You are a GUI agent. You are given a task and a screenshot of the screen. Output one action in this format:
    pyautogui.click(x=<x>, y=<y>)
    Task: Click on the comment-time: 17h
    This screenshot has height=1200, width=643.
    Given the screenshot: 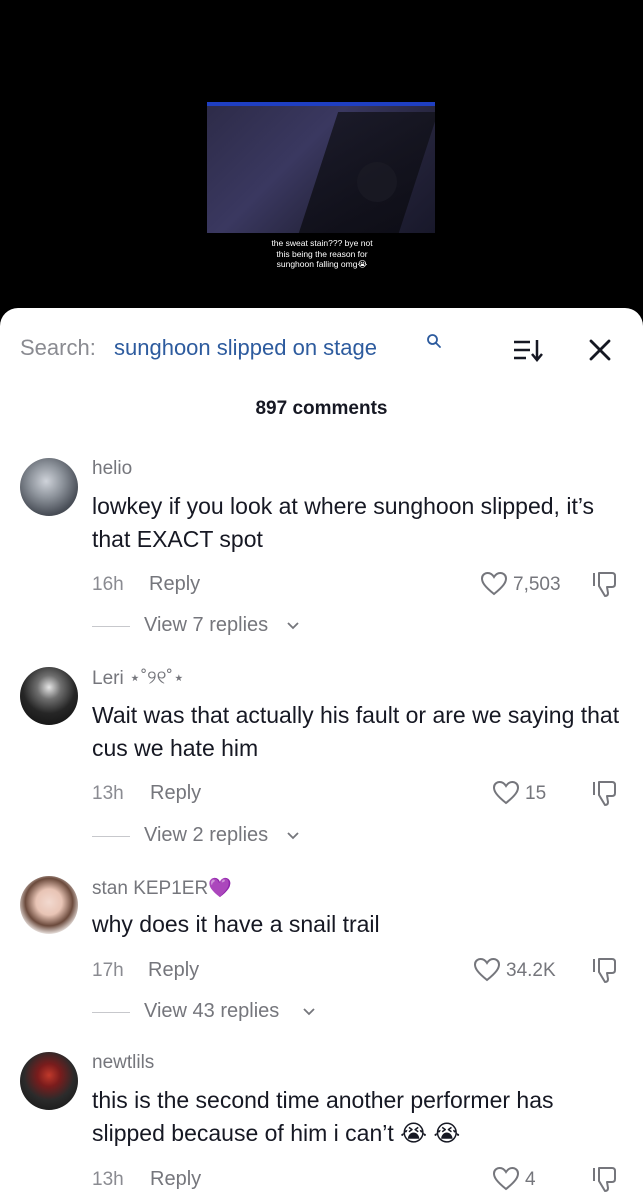 What is the action you would take?
    pyautogui.click(x=108, y=970)
    